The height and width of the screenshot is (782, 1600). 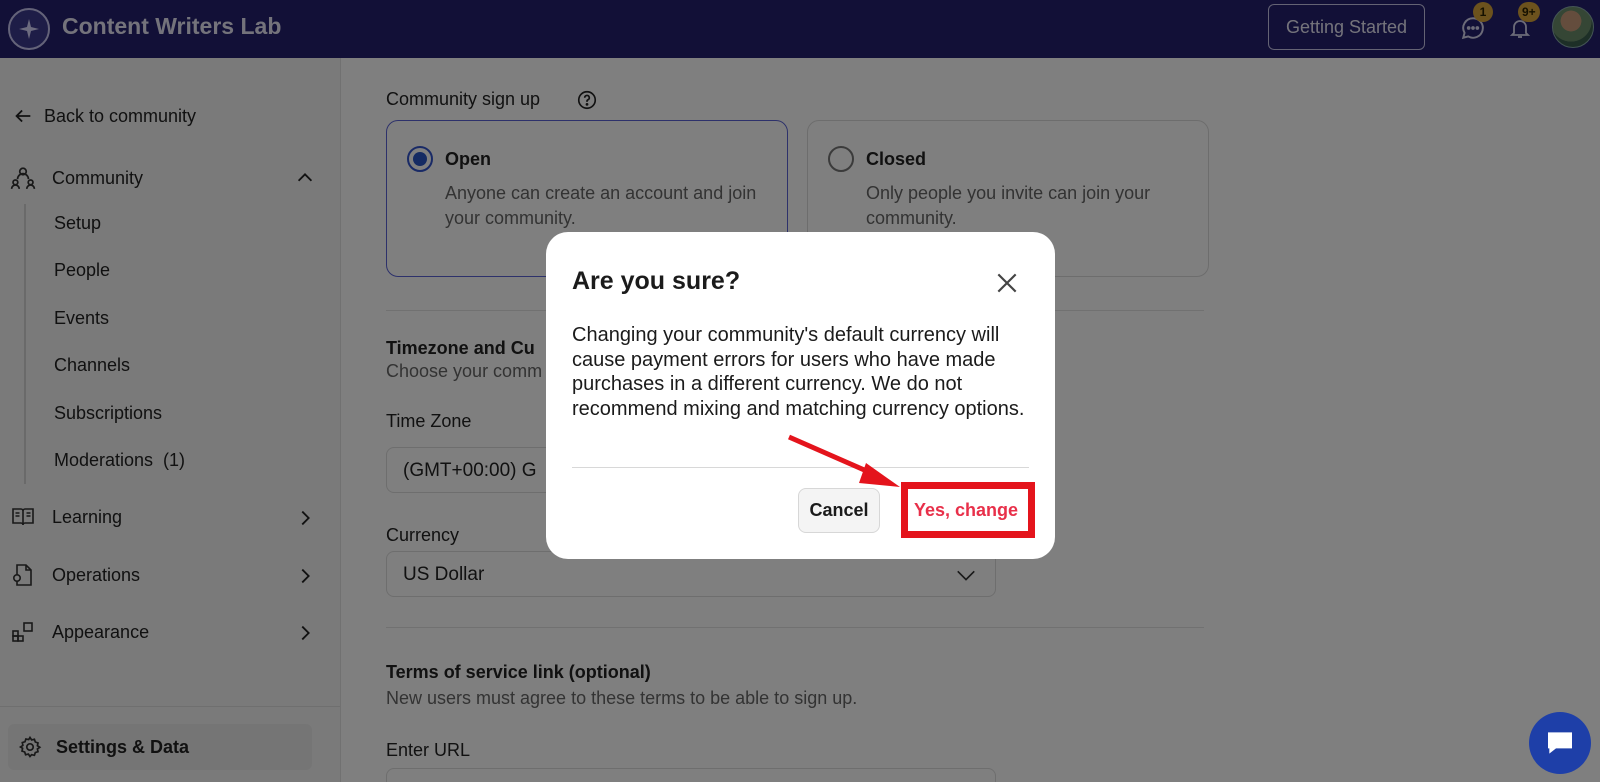 What do you see at coordinates (656, 281) in the screenshot?
I see `dialog-title: Are you sure?` at bounding box center [656, 281].